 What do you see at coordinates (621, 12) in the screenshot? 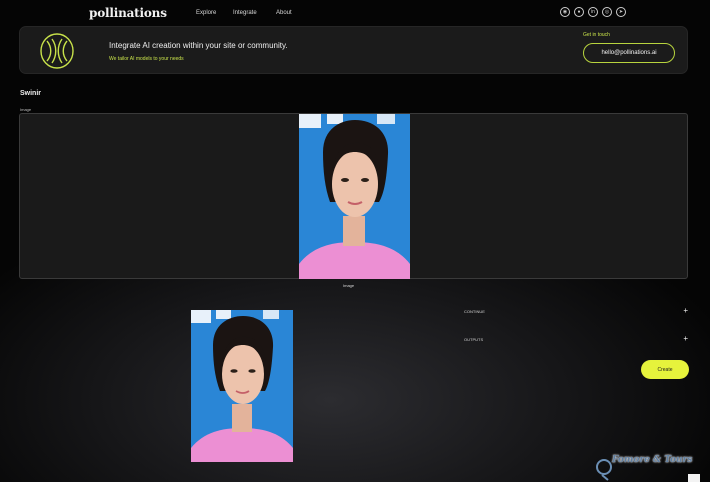
I see `telegram-icon: ➤` at bounding box center [621, 12].